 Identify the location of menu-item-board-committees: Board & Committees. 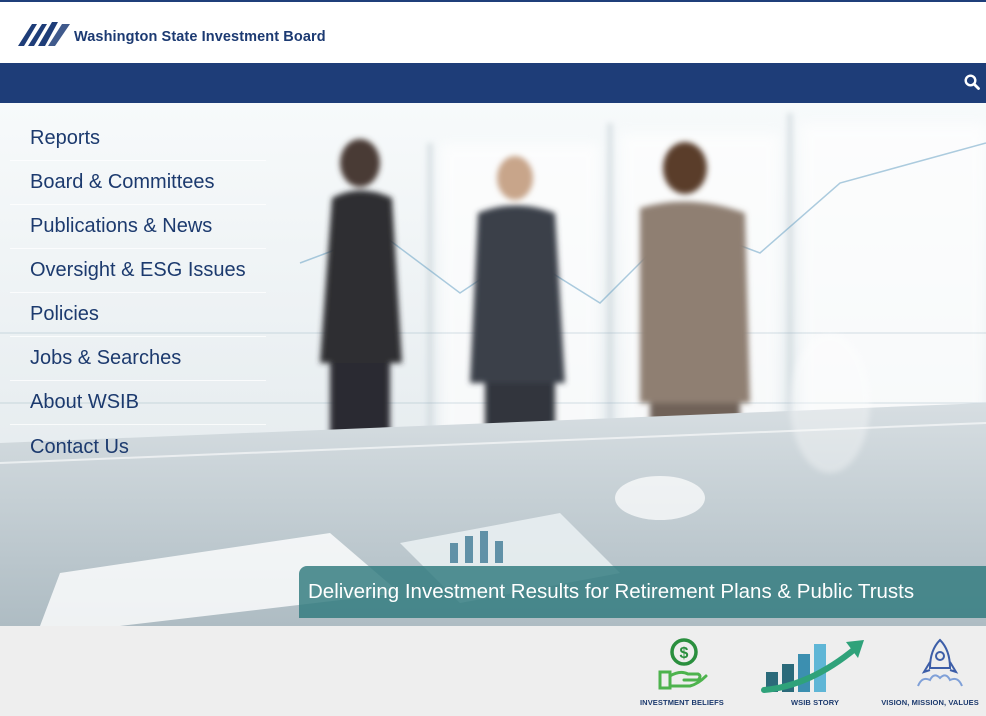
(138, 183).